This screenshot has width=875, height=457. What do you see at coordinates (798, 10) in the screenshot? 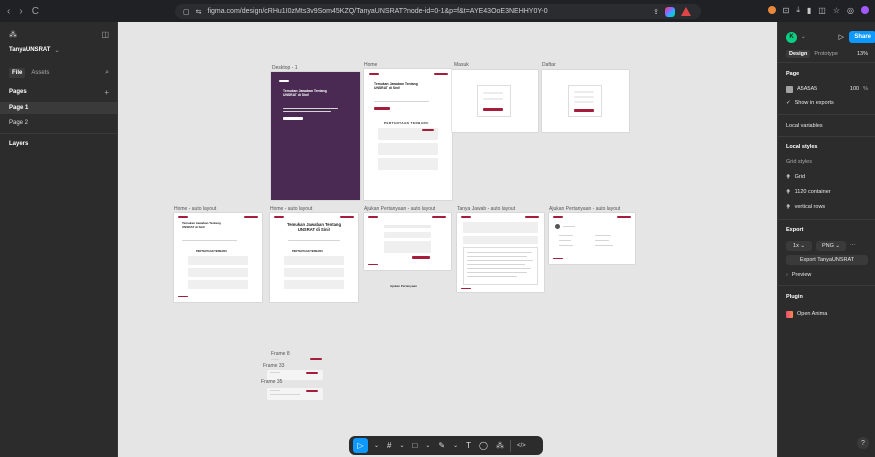
I see `download-icon: ⤓` at bounding box center [798, 10].